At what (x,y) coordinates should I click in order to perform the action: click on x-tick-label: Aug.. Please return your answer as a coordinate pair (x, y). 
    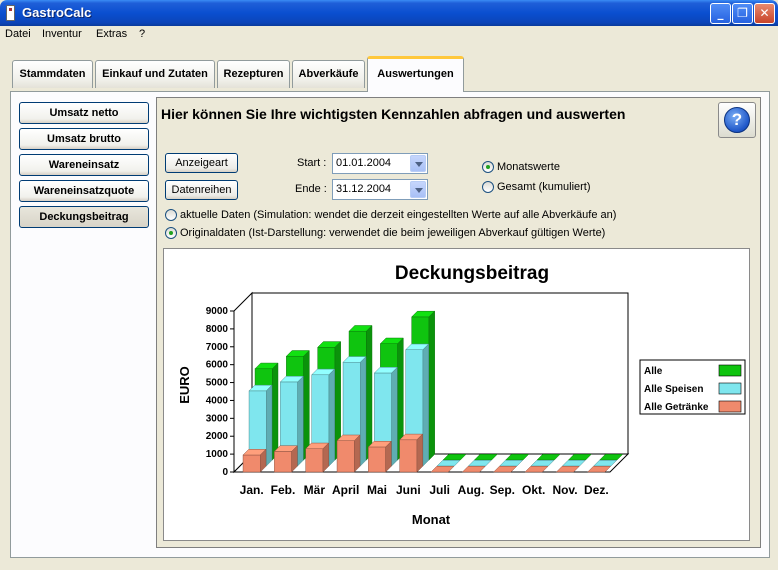
    Looking at the image, I should click on (471, 490).